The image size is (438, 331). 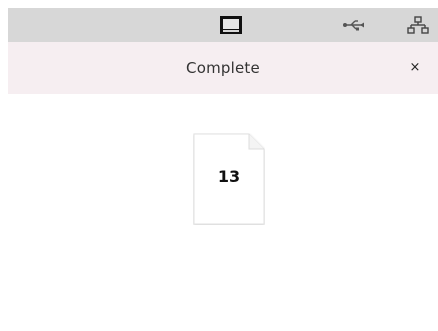 I want to click on file-card: 13, so click(x=229, y=179).